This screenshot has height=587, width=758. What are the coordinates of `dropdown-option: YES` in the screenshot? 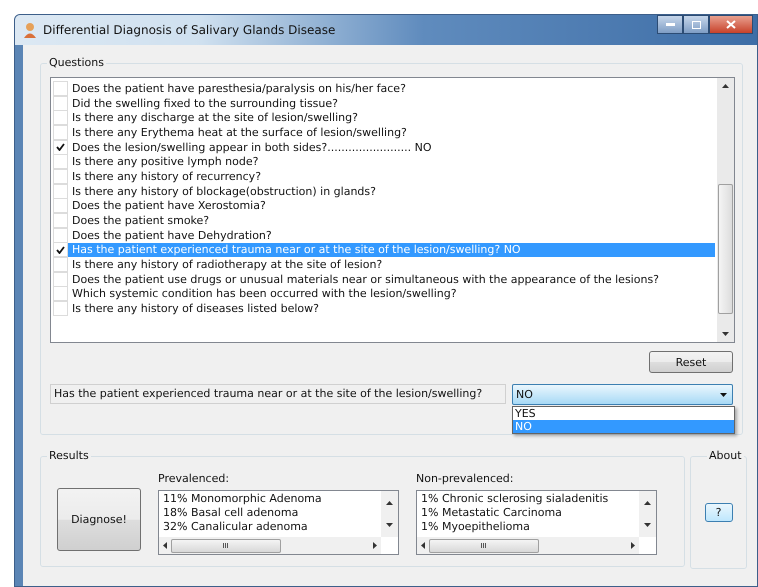 It's located at (623, 413).